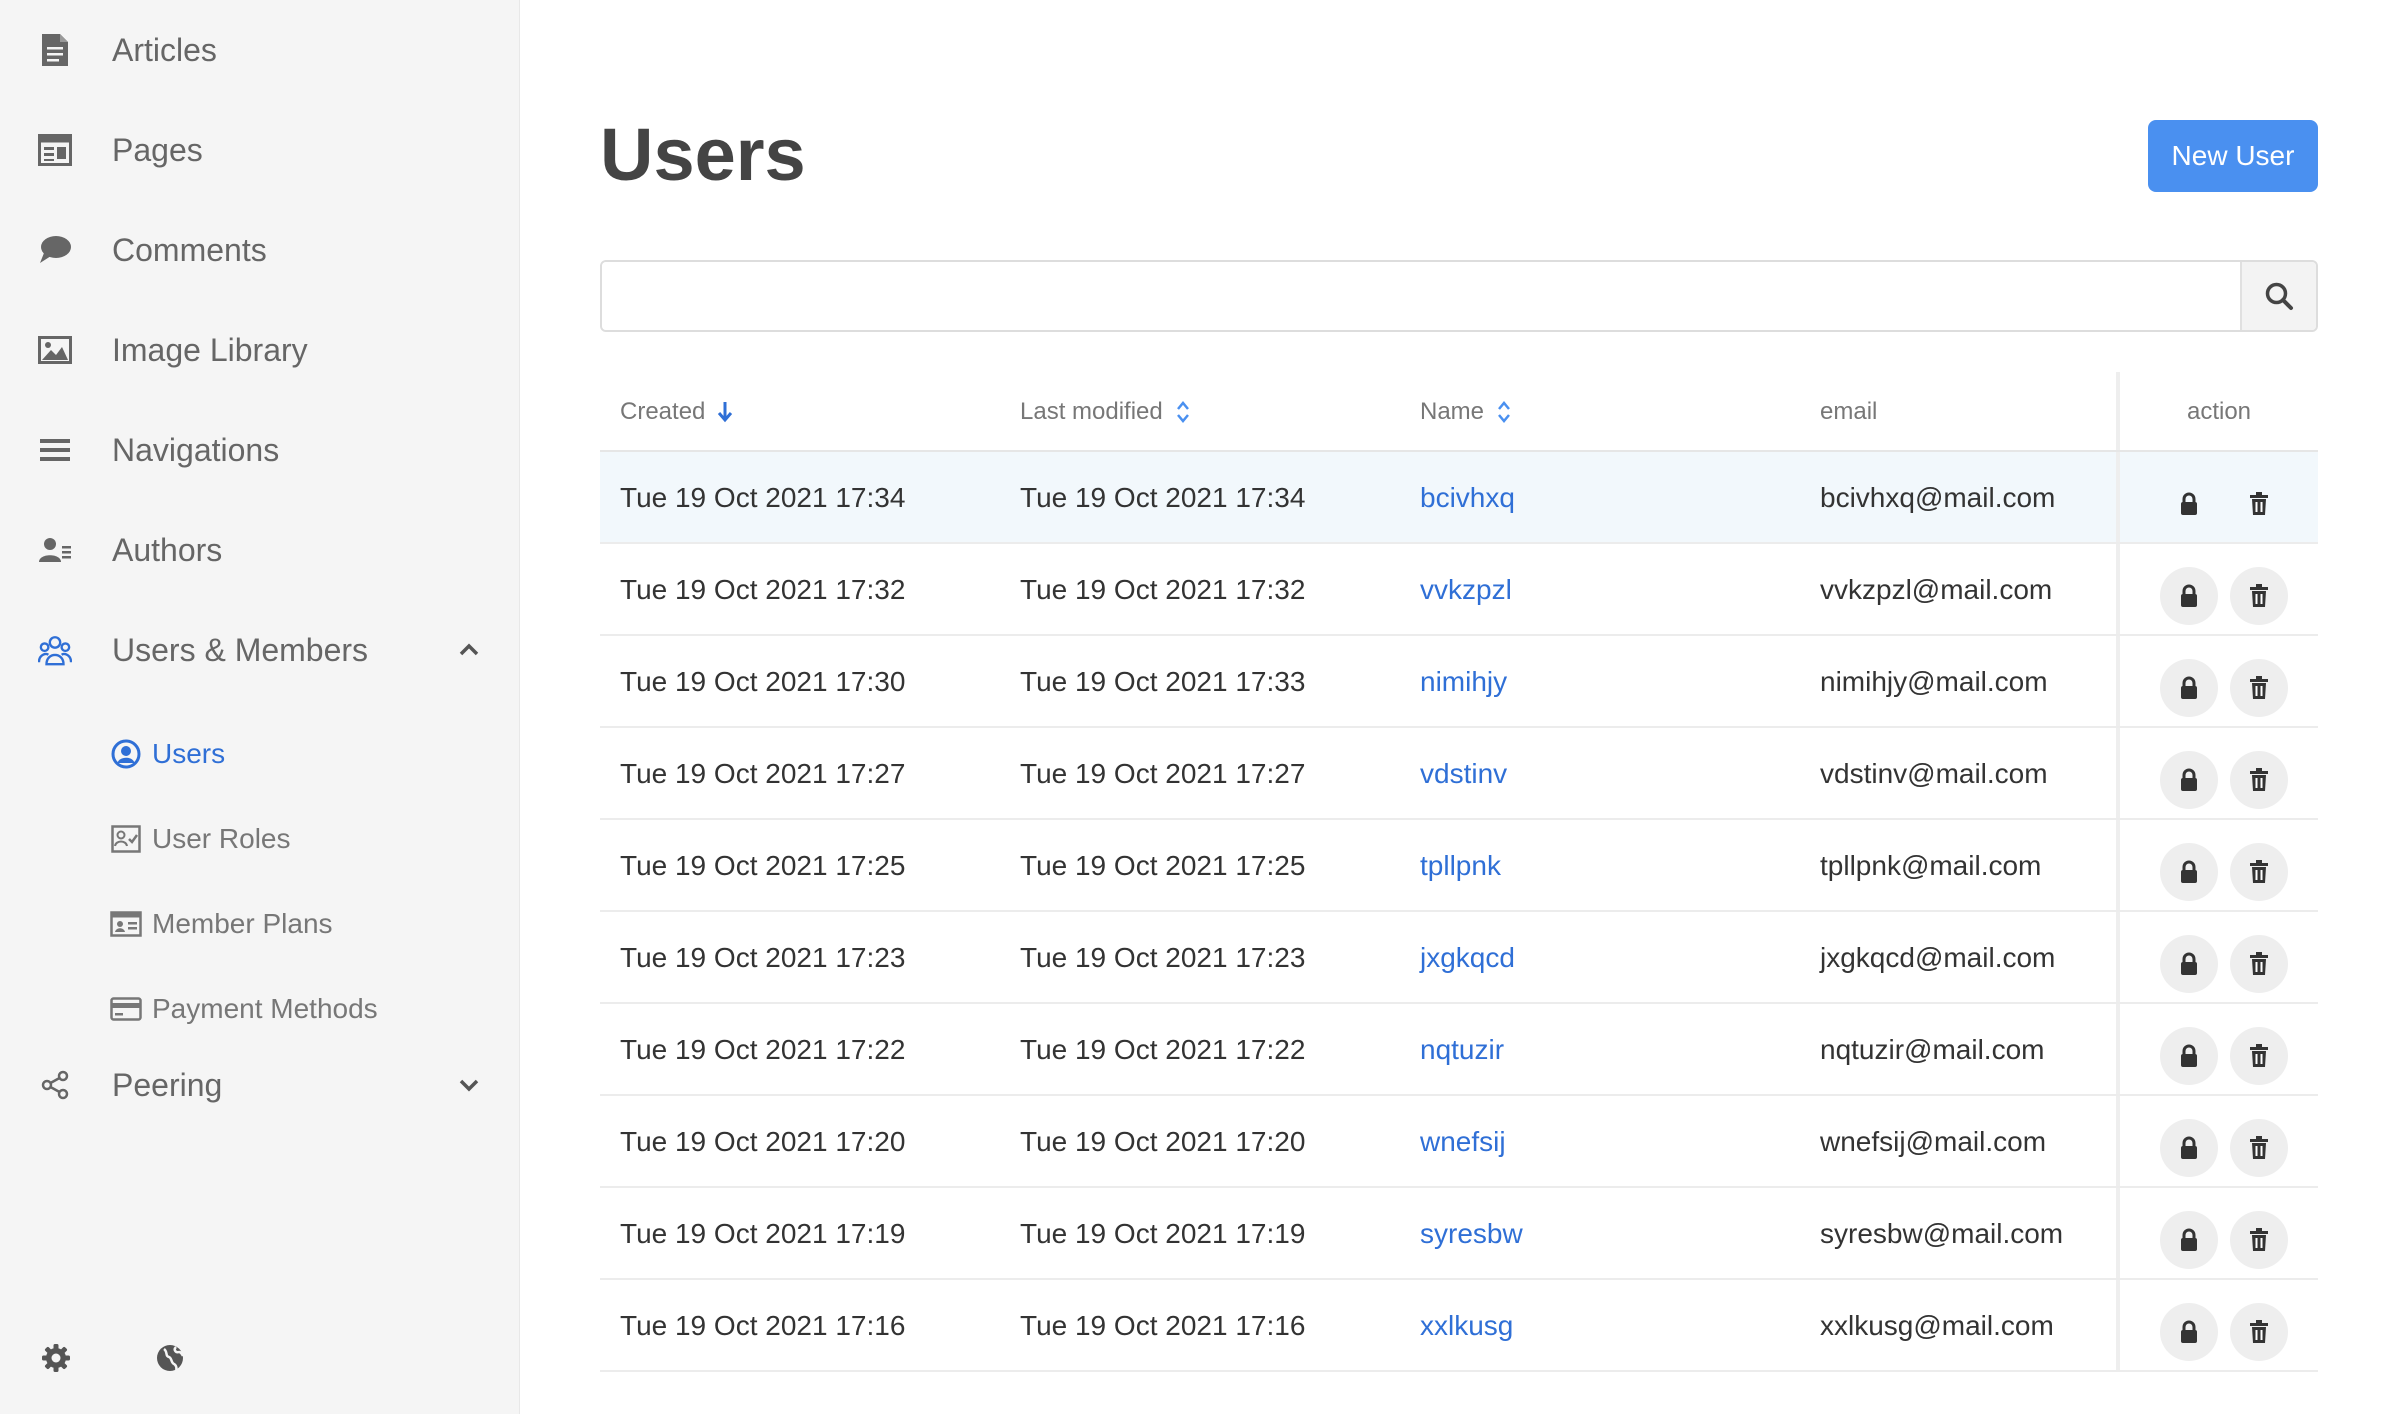 This screenshot has width=2400, height=1414. I want to click on page-layout-icon, so click(55, 150).